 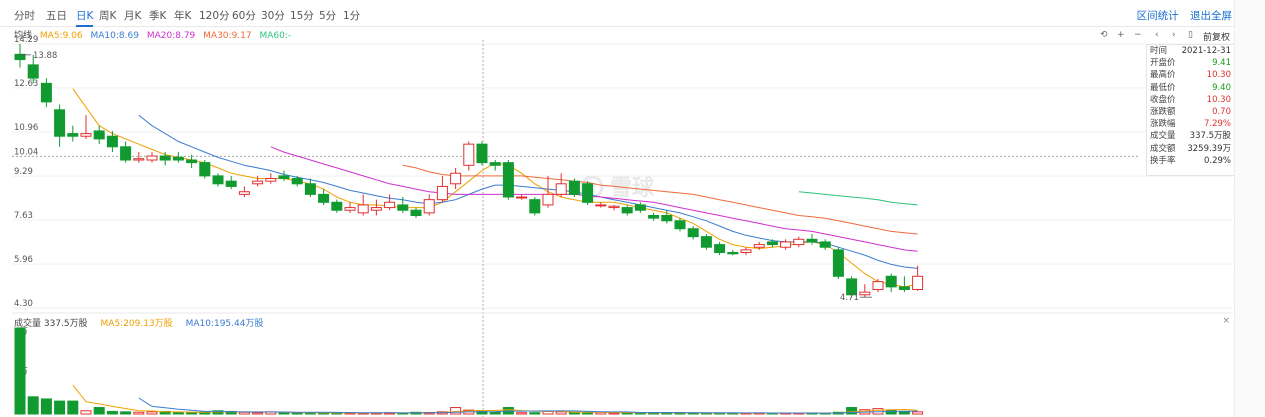 I want to click on close-volume-icon: ×, so click(x=1226, y=321).